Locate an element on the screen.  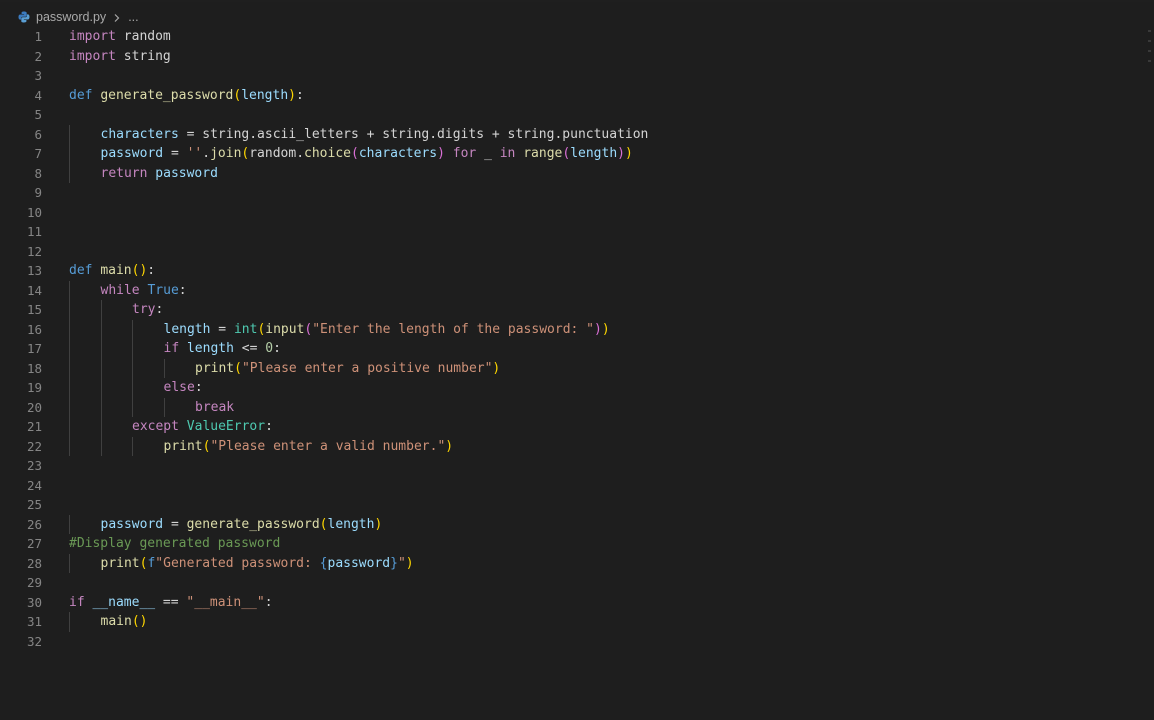
line-number: 7 is located at coordinates (38, 153).